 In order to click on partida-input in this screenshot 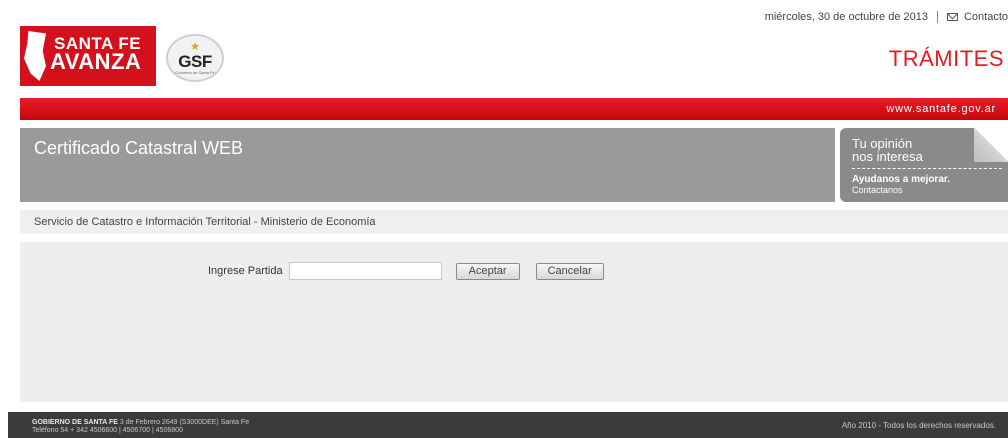, I will do `click(365, 271)`.